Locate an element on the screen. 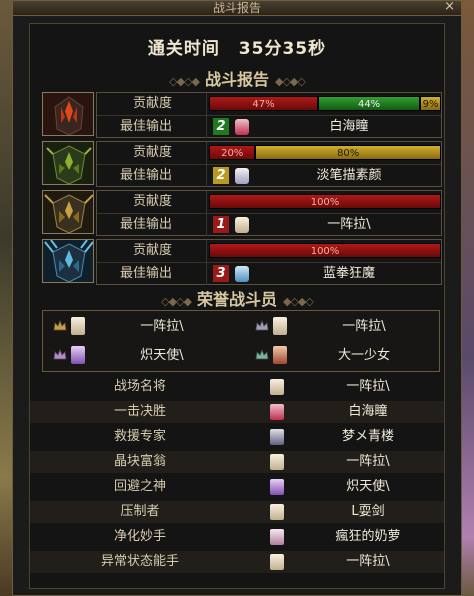  honor-heading: ◇◆◇◆ 荣誉战斗员 ◆◇◆◇ is located at coordinates (237, 298).